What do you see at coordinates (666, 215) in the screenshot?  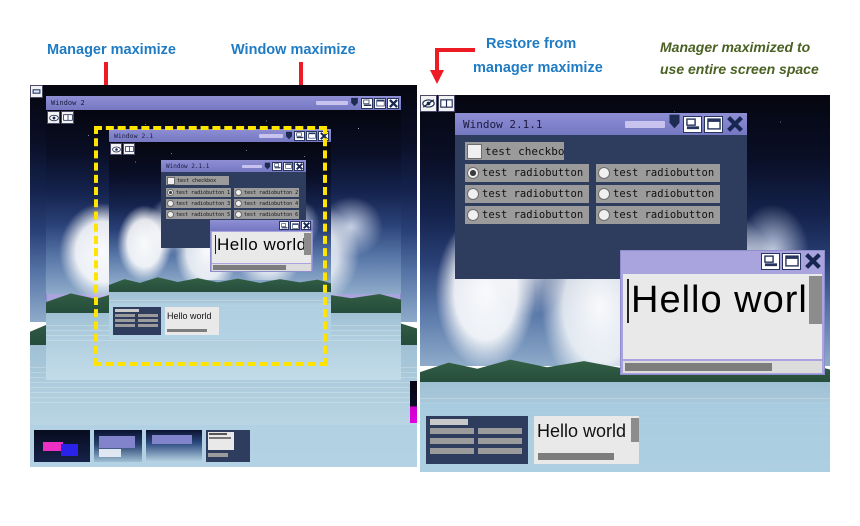 I see `radio-label: test radiobutton 6` at bounding box center [666, 215].